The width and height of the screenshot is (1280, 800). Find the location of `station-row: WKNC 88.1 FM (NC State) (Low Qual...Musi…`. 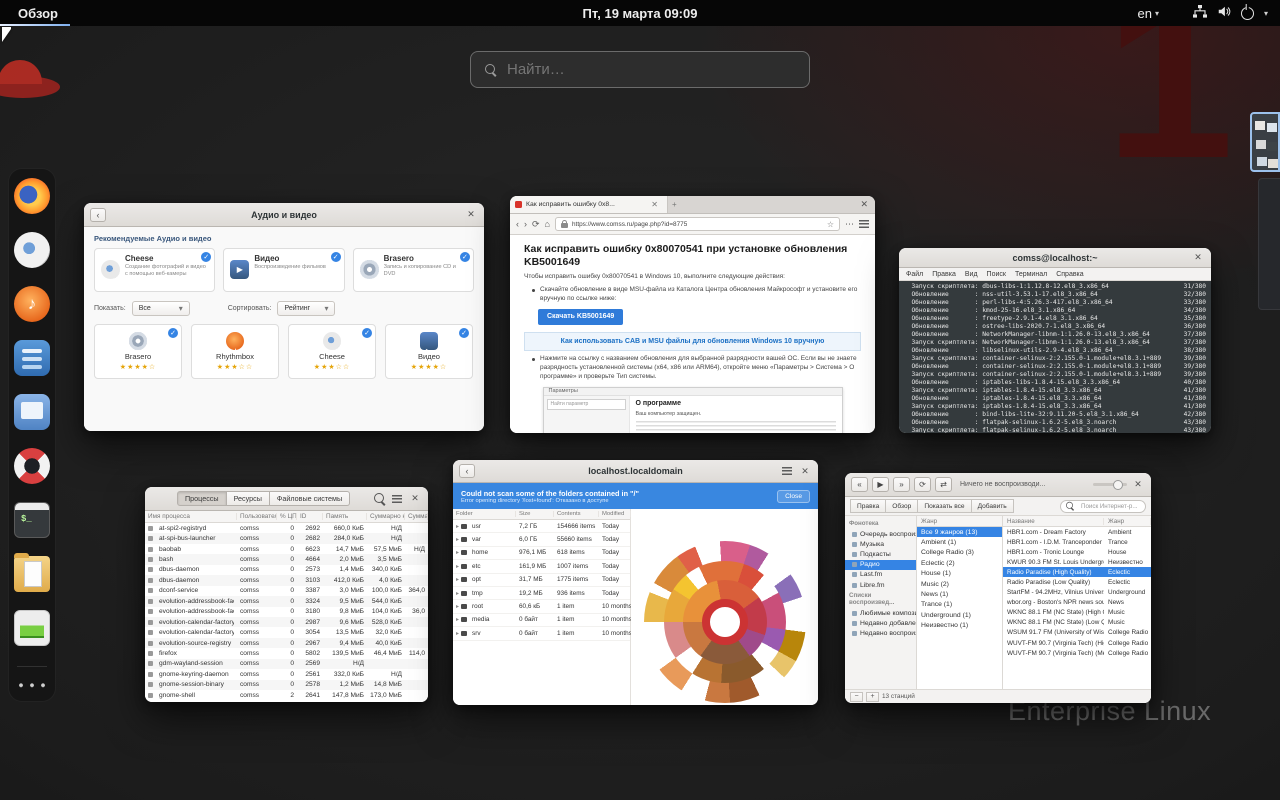

station-row: WKNC 88.1 FM (NC State) (Low Qual...Musi… is located at coordinates (1077, 623).